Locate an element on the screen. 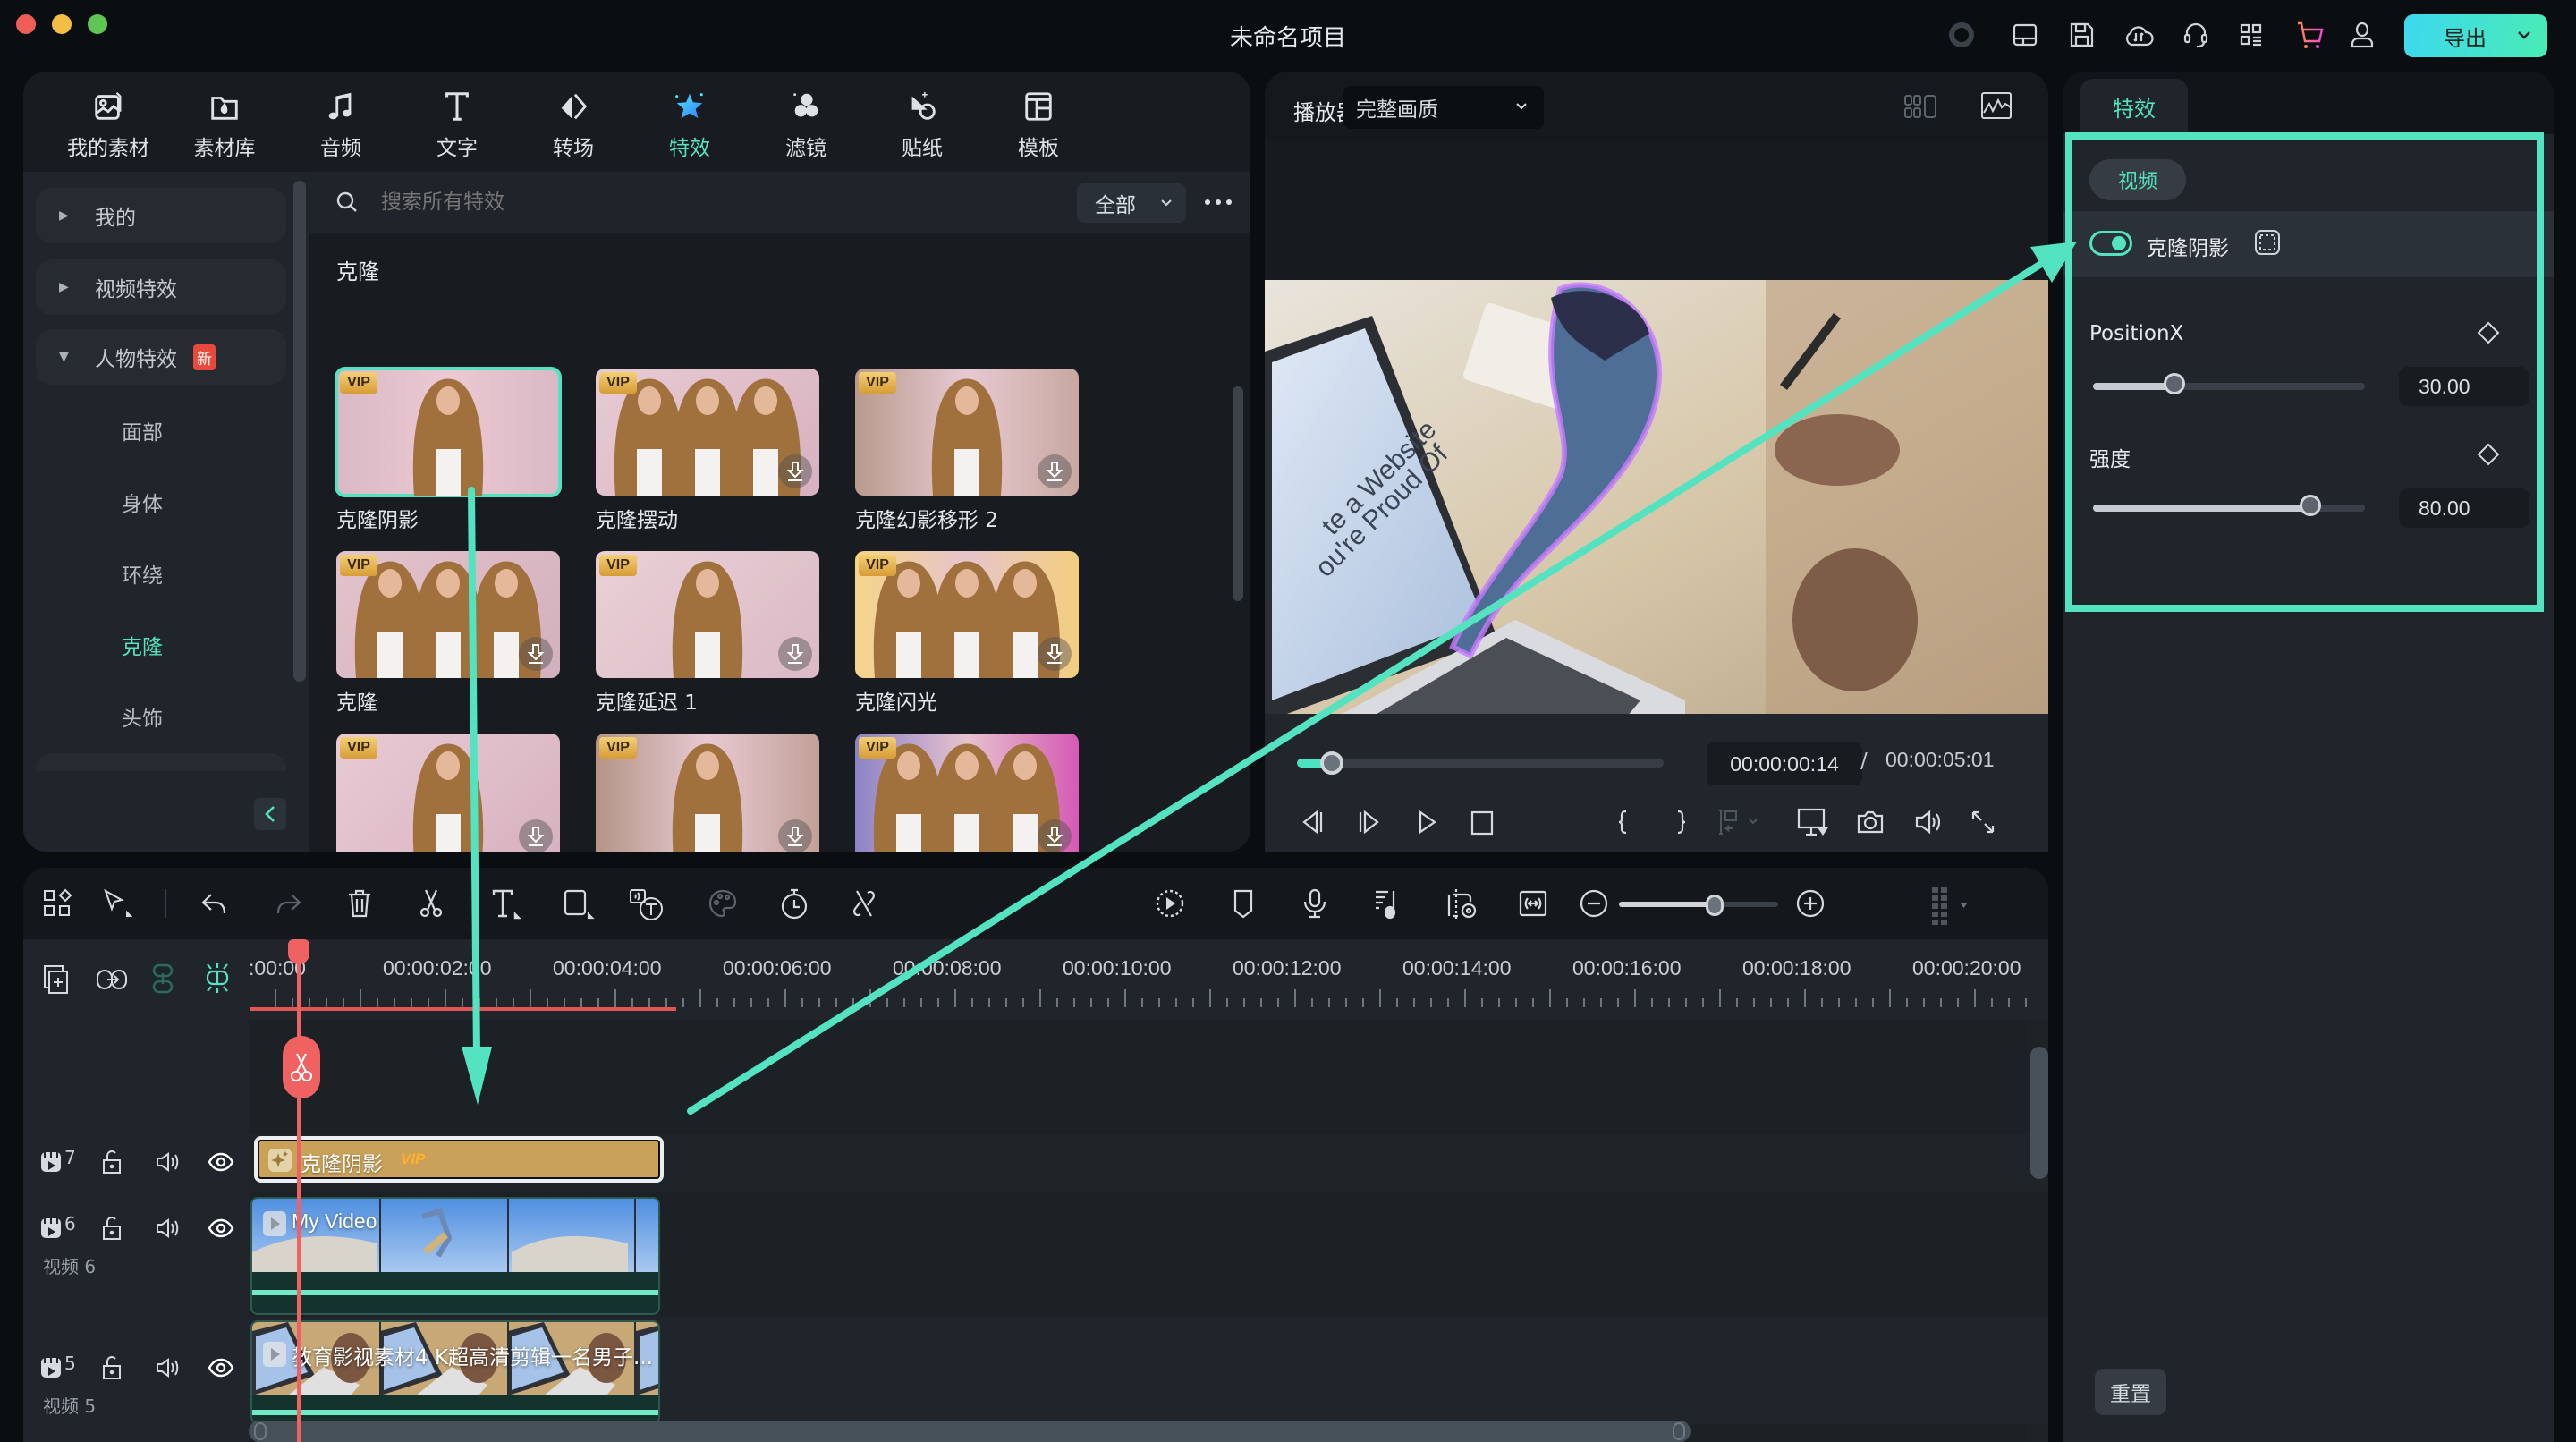 The image size is (2576, 1442). effect-card: VIP 克隆延迟 1 is located at coordinates (709, 640).